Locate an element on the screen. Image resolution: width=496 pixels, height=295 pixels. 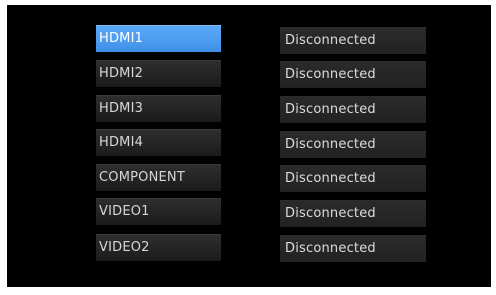
input-hdmi4-status: Disconnected is located at coordinates (353, 144).